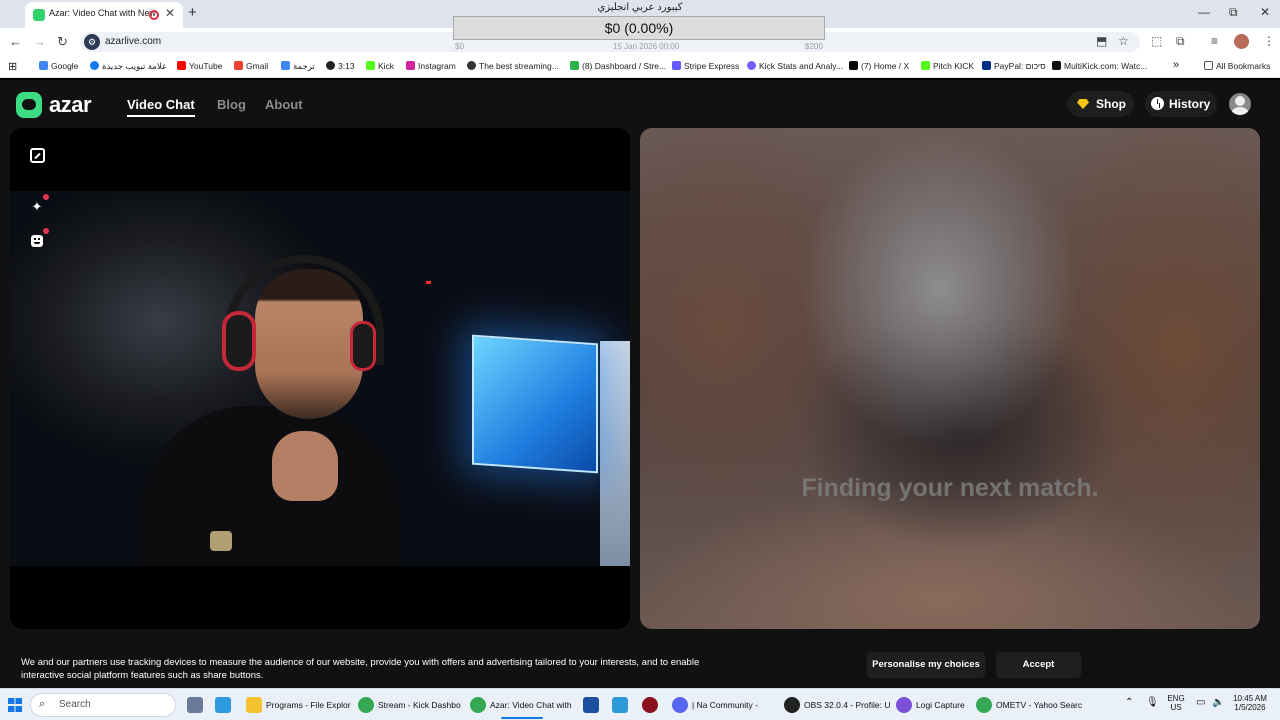 The height and width of the screenshot is (720, 1280). What do you see at coordinates (522, 706) in the screenshot?
I see `taskbar-app-chrome-azar: Azar: Video Chat with` at bounding box center [522, 706].